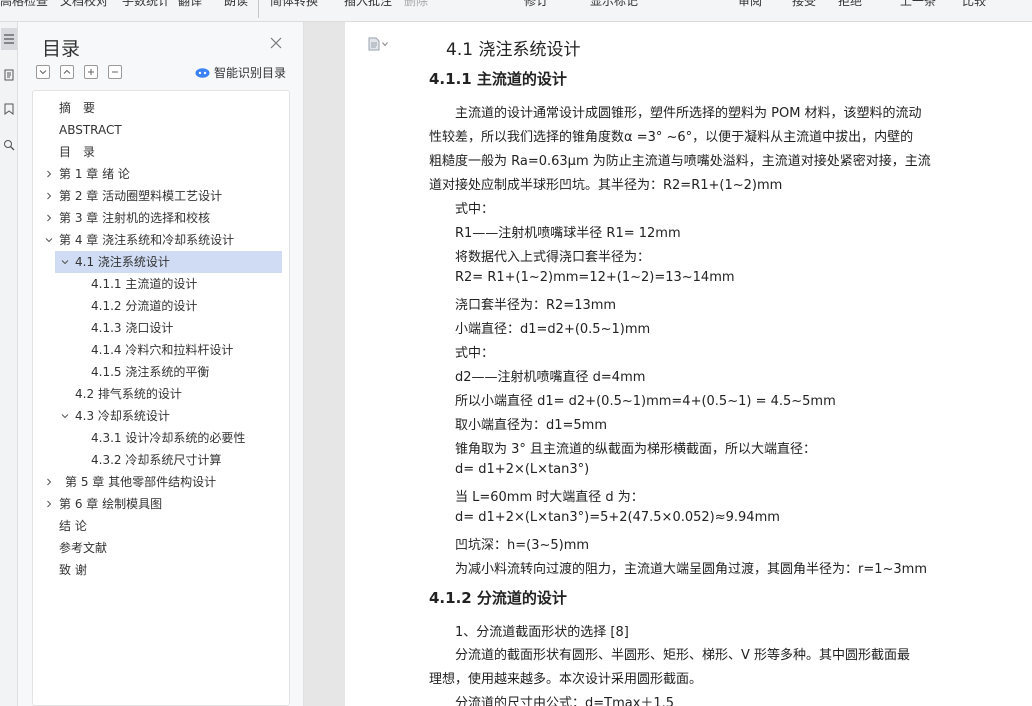 This screenshot has width=1032, height=706. Describe the element at coordinates (498, 79) in the screenshot. I see `doc-subheading: 4.1.1 主流道的设计` at that location.